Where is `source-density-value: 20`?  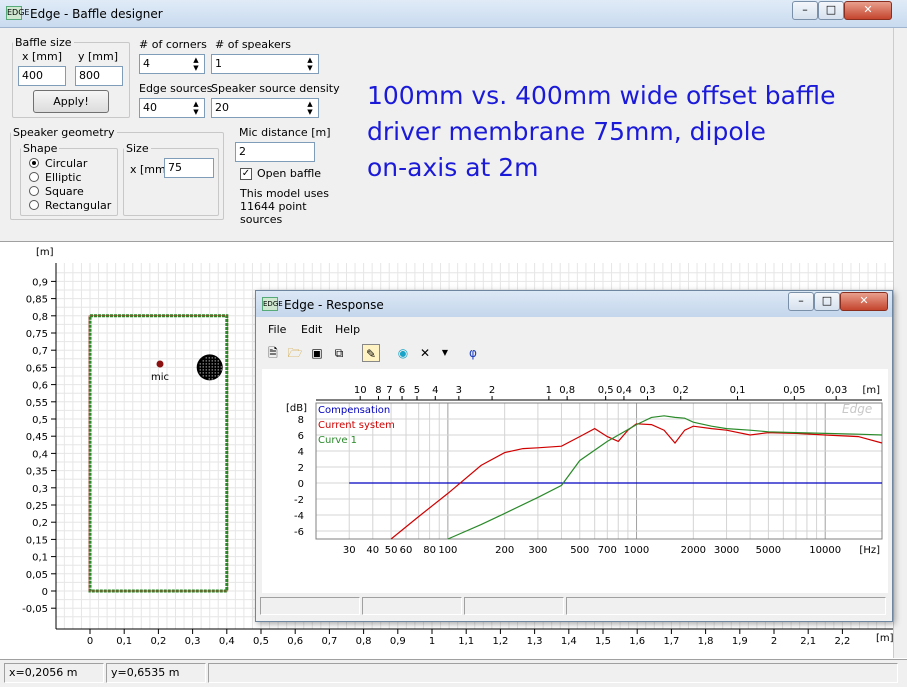 source-density-value: 20 is located at coordinates (222, 107).